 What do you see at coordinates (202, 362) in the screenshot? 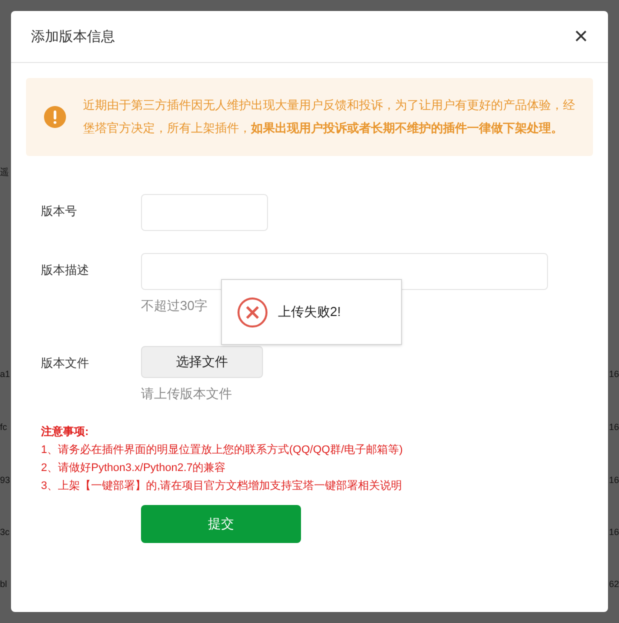
I see `choose-file-button: 选择文件` at bounding box center [202, 362].